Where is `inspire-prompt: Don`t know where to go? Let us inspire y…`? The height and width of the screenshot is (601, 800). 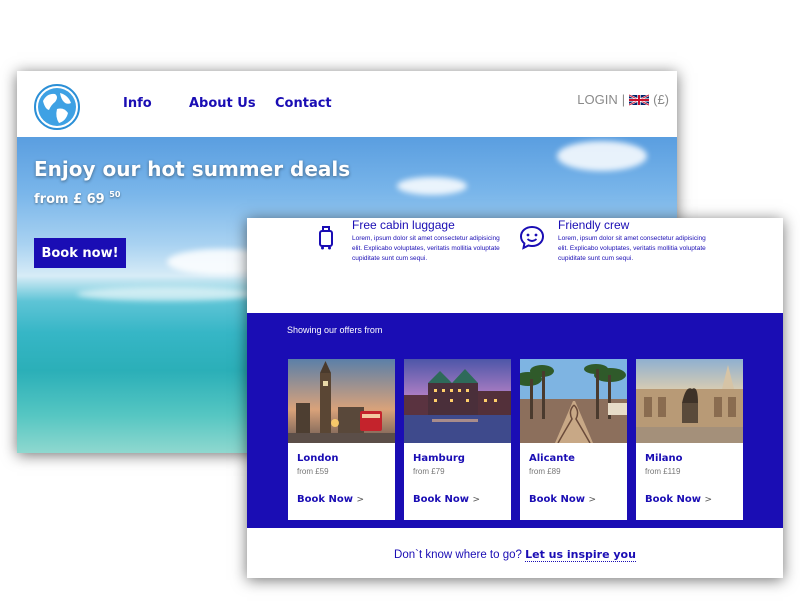 inspire-prompt: Don`t know where to go? Let us inspire y… is located at coordinates (515, 555).